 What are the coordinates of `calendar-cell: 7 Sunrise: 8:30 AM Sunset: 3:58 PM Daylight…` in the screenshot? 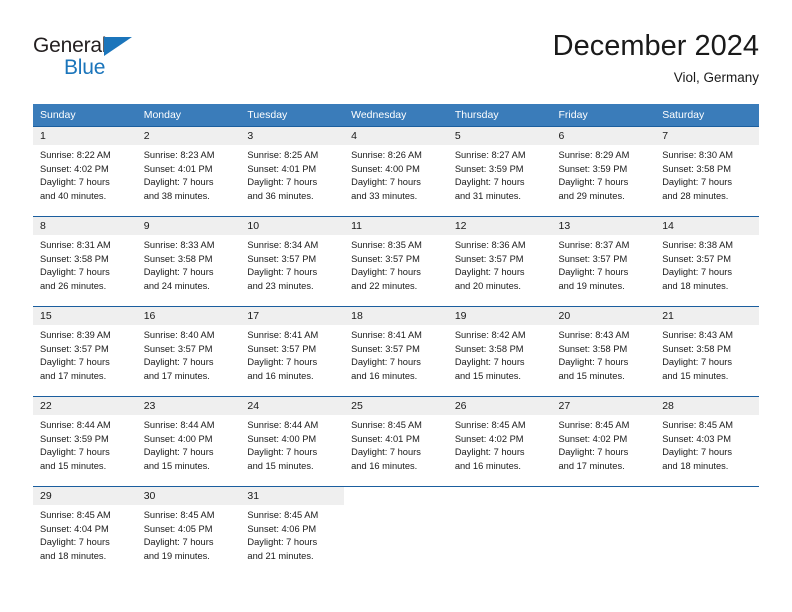 It's located at (707, 171).